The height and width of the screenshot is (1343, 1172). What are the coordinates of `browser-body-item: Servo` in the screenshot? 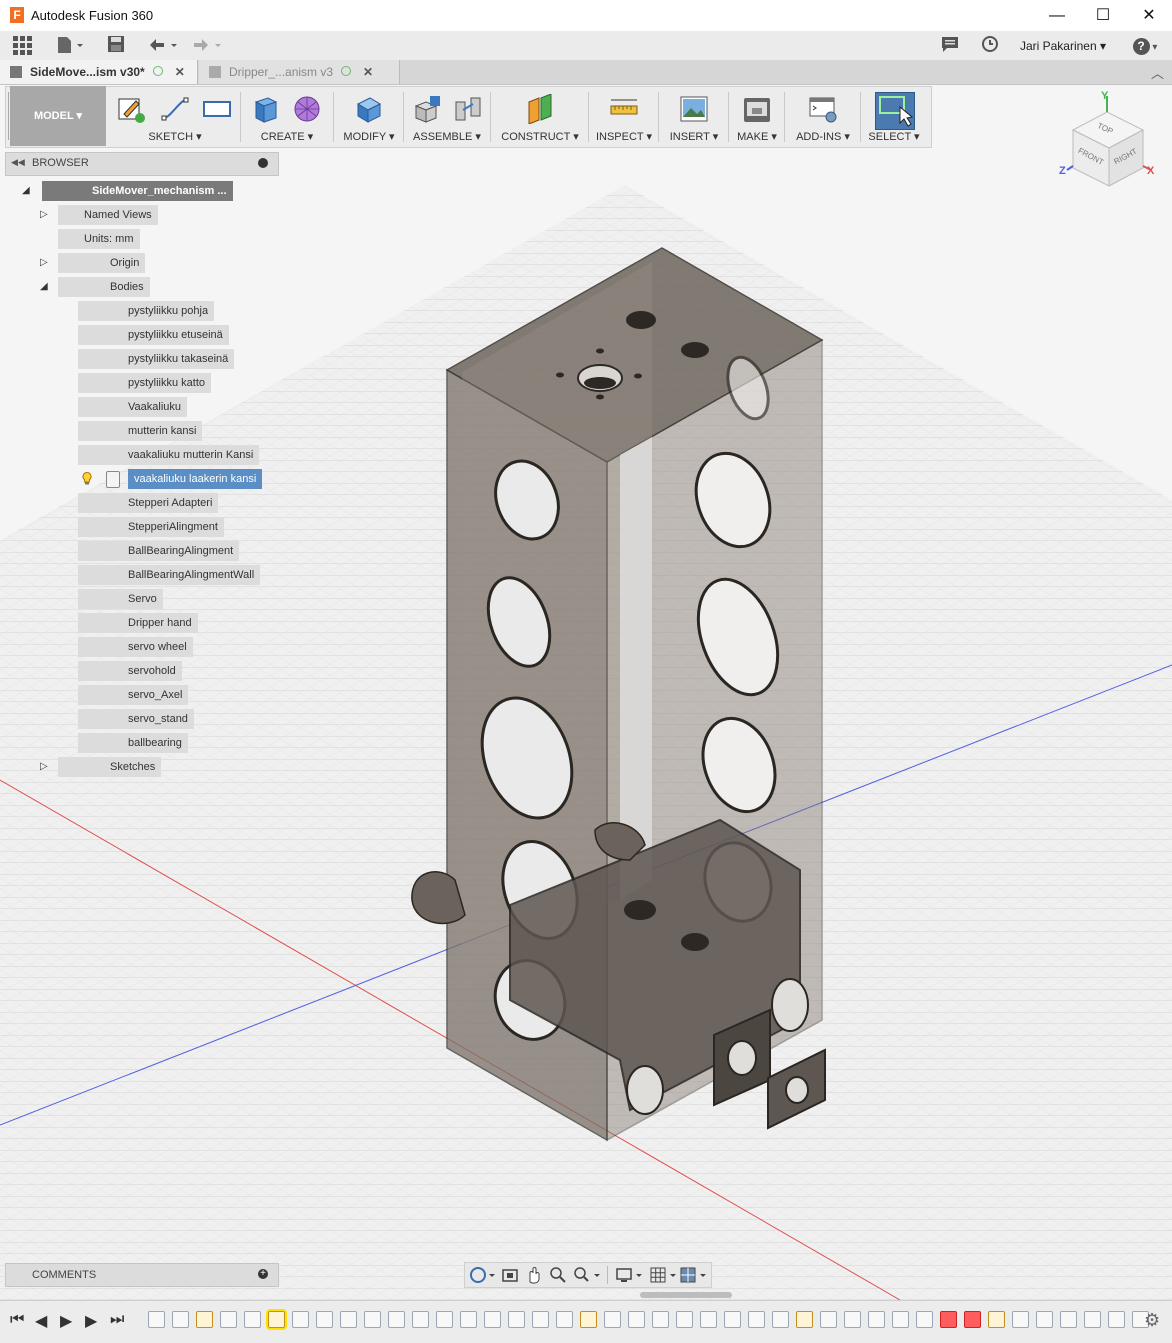 It's located at (140, 599).